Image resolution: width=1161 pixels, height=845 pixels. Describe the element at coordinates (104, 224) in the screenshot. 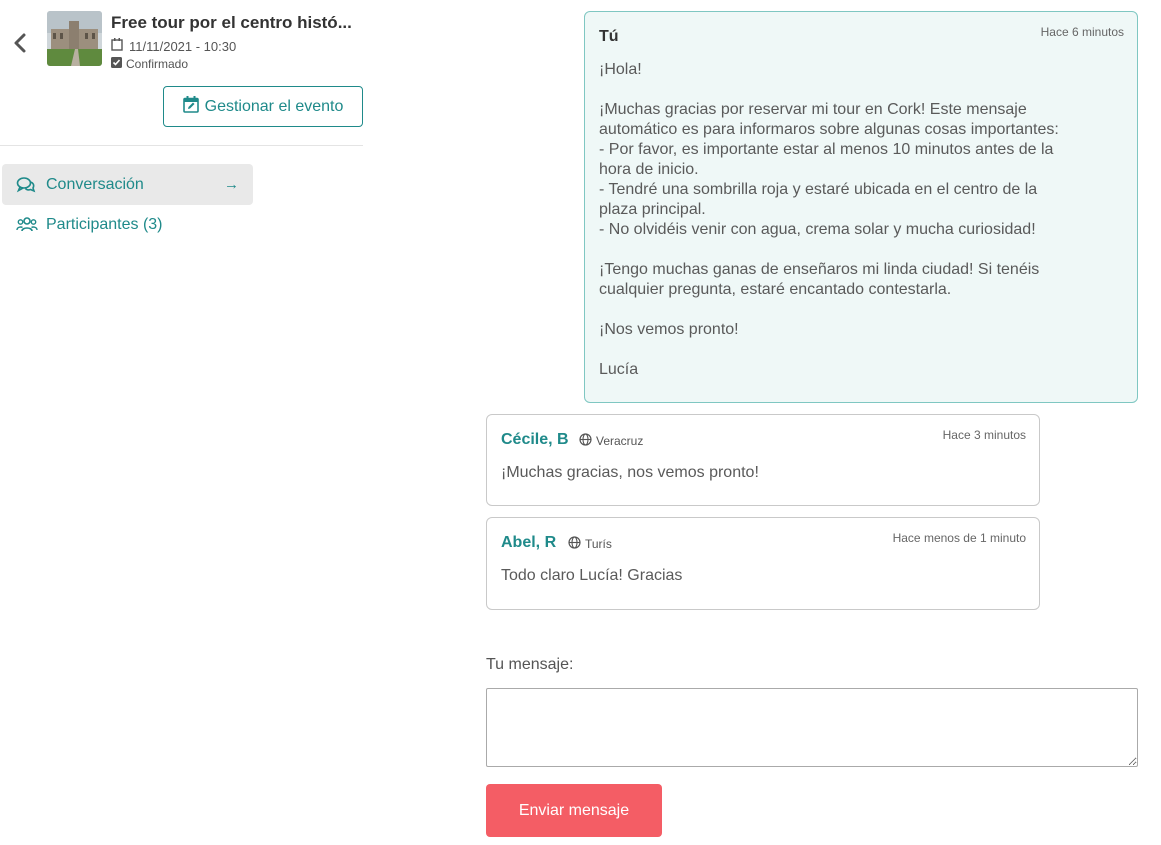

I see `nav-item-label: Participantes (3)` at that location.